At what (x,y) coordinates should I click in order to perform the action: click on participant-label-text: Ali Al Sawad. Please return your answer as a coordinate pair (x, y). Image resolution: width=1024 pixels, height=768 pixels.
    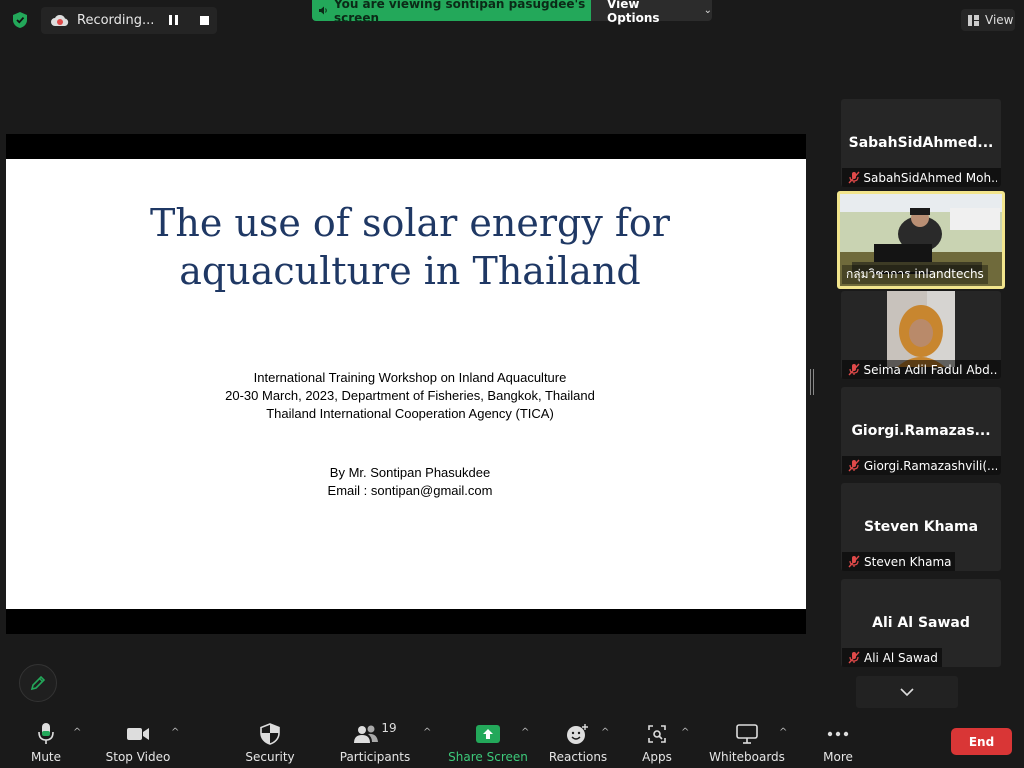
    Looking at the image, I should click on (901, 657).